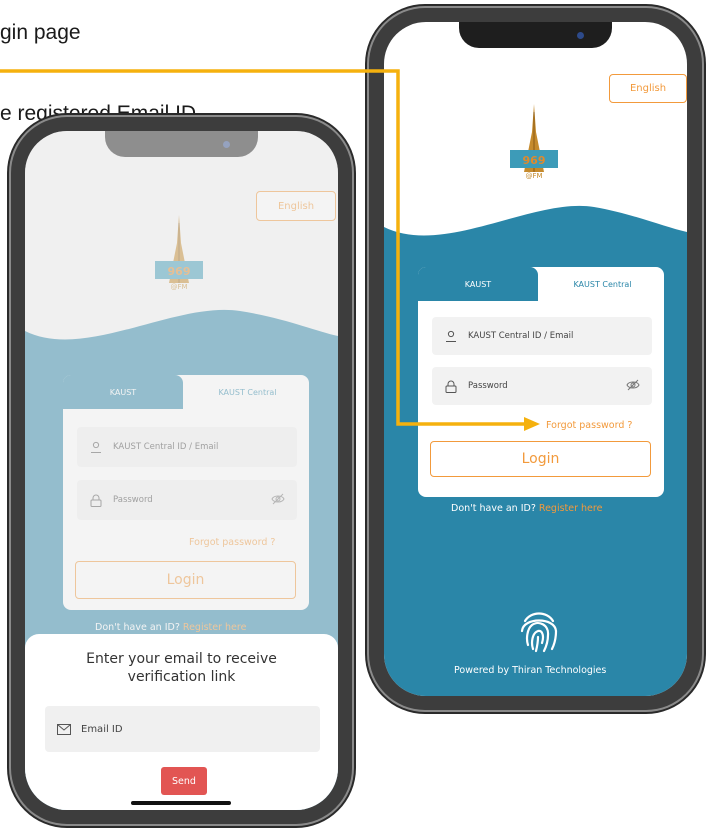 This screenshot has height=831, width=713. Describe the element at coordinates (542, 386) in the screenshot. I see `password-field: Password` at that location.